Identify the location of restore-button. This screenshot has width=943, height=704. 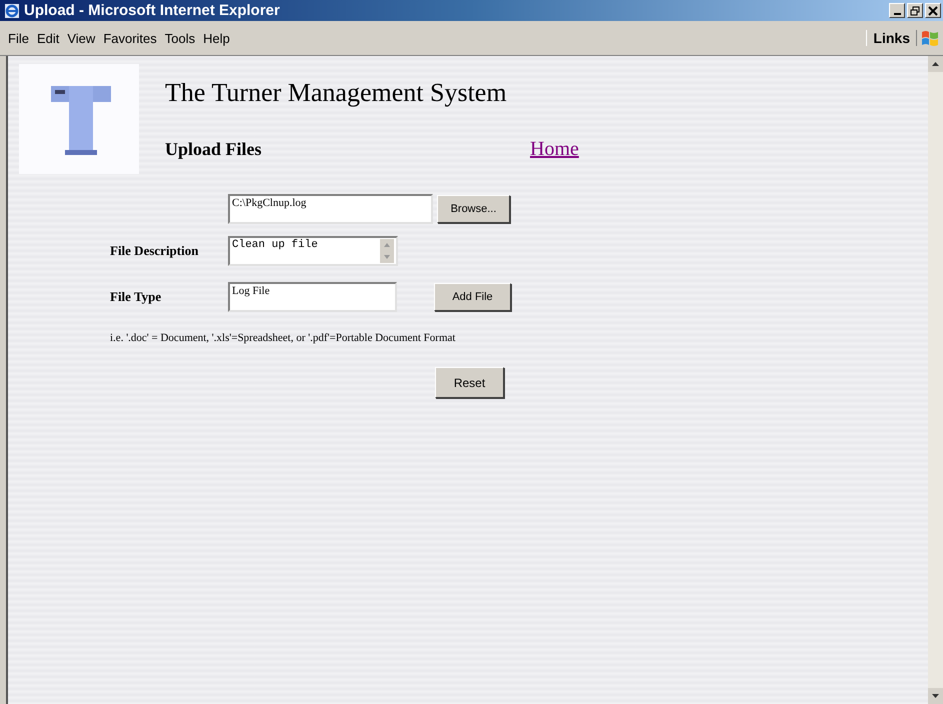
(915, 10).